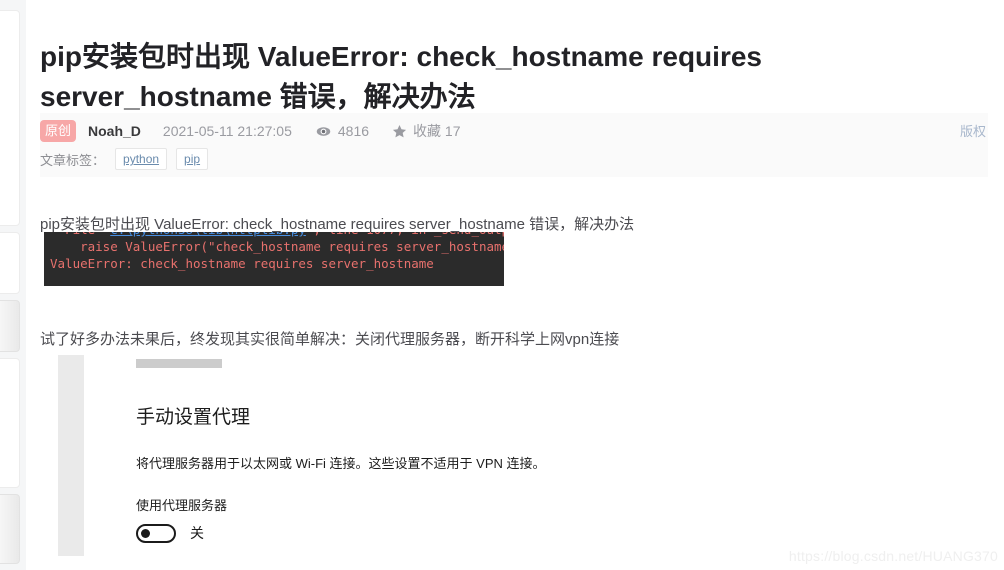  What do you see at coordinates (58, 131) in the screenshot?
I see `status-badge-original: 原创` at bounding box center [58, 131].